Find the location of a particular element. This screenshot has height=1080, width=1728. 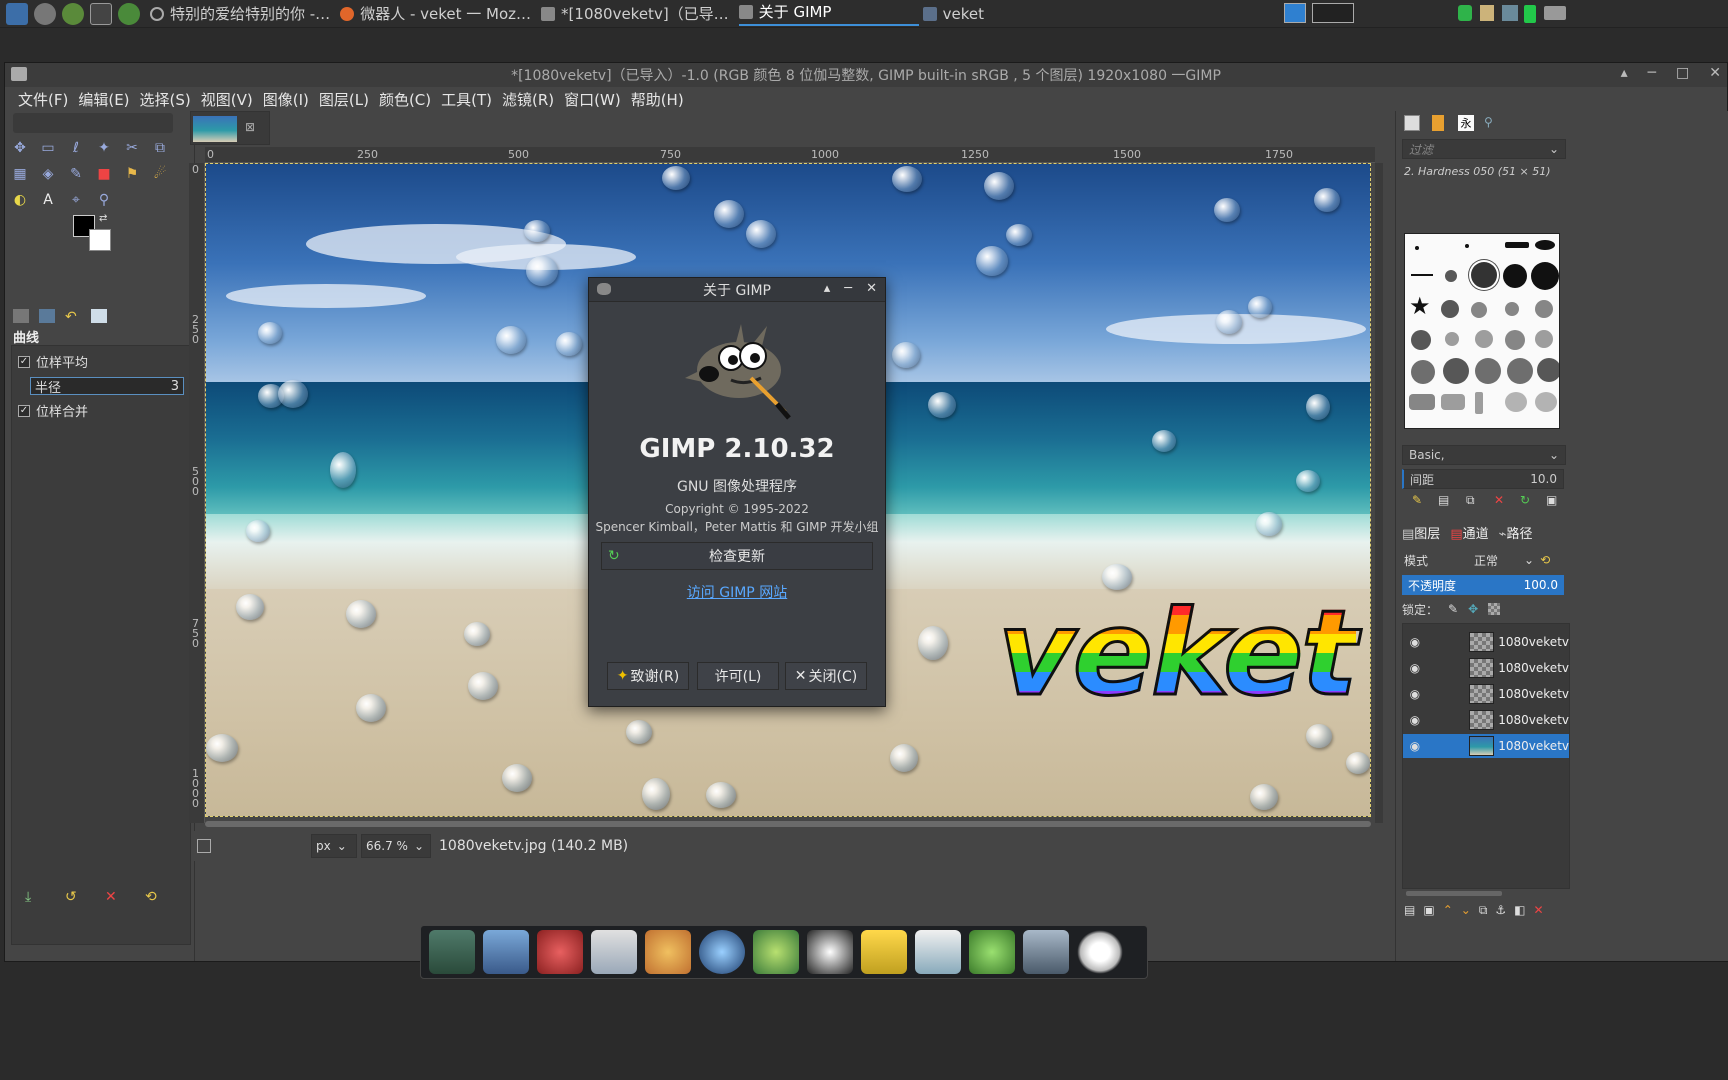

clipboard-icon is located at coordinates (1487, 13).